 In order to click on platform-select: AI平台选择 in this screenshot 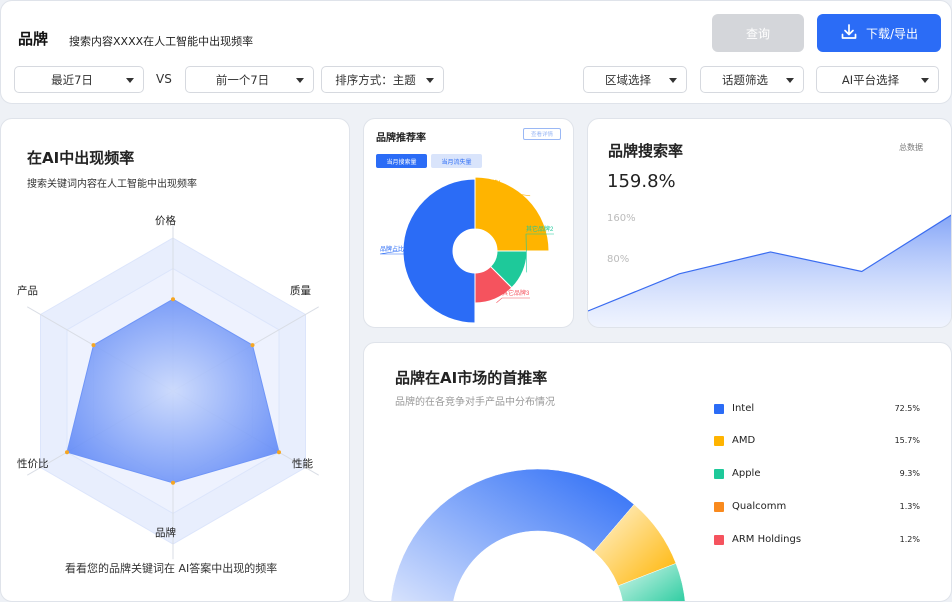, I will do `click(877, 79)`.